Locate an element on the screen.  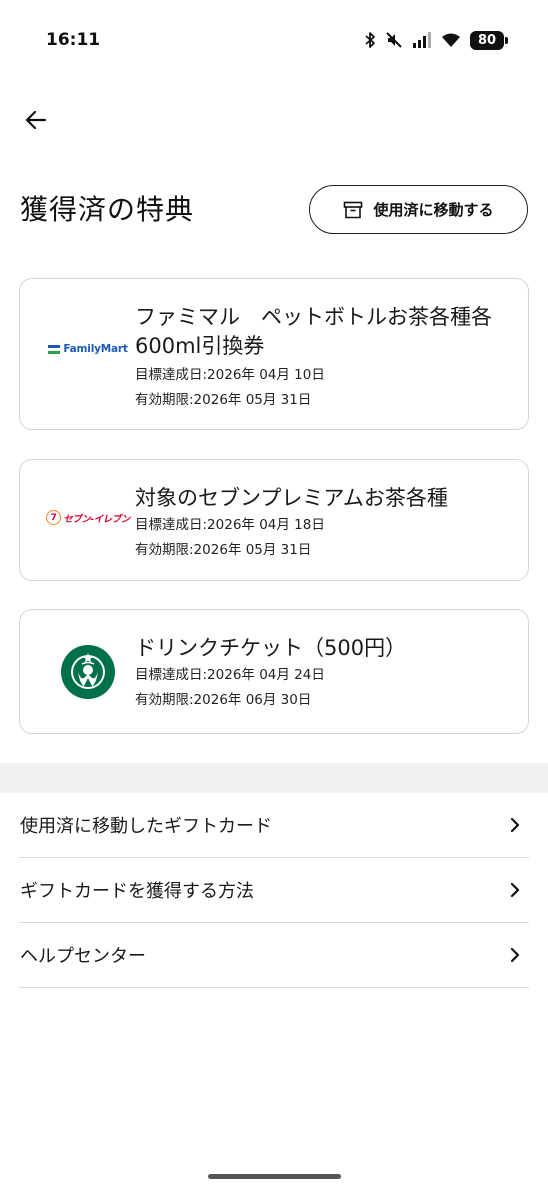
reward-title: ドリンクチケット（500円） is located at coordinates (271, 648).